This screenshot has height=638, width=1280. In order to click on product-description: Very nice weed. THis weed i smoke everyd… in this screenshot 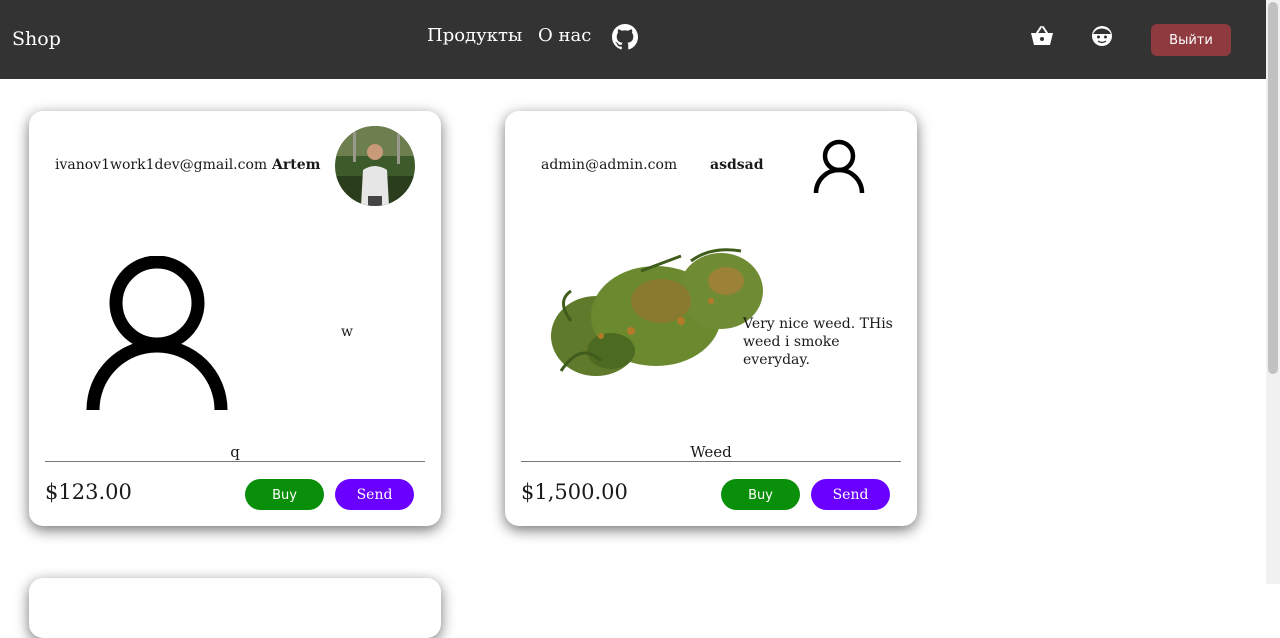, I will do `click(818, 342)`.